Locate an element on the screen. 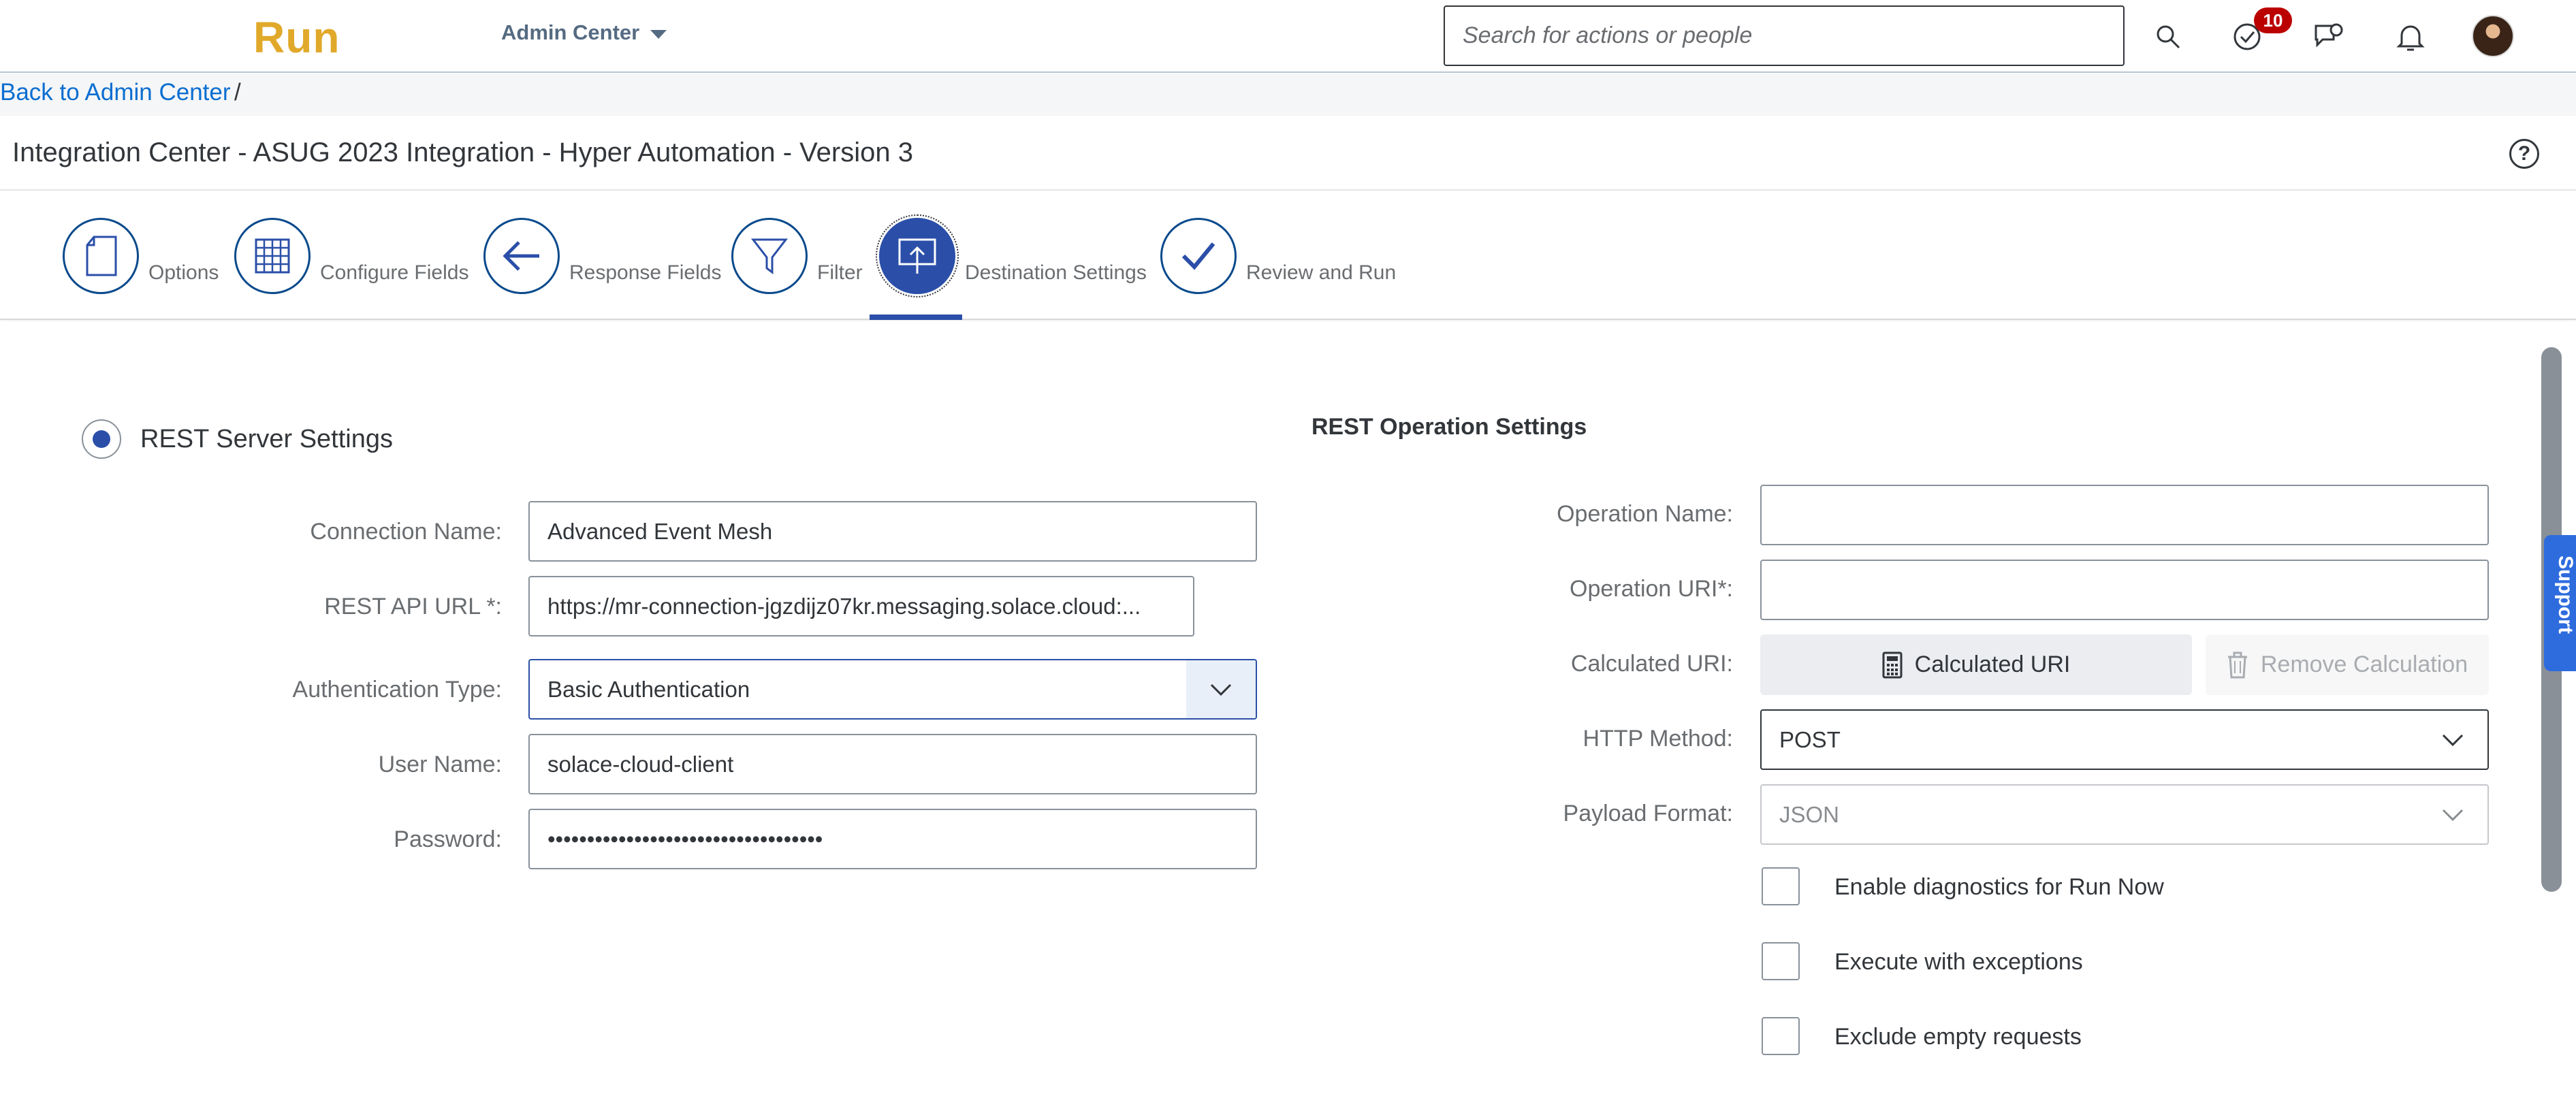 This screenshot has width=2576, height=1096. step-review-and-run: Review and Run is located at coordinates (1278, 256).